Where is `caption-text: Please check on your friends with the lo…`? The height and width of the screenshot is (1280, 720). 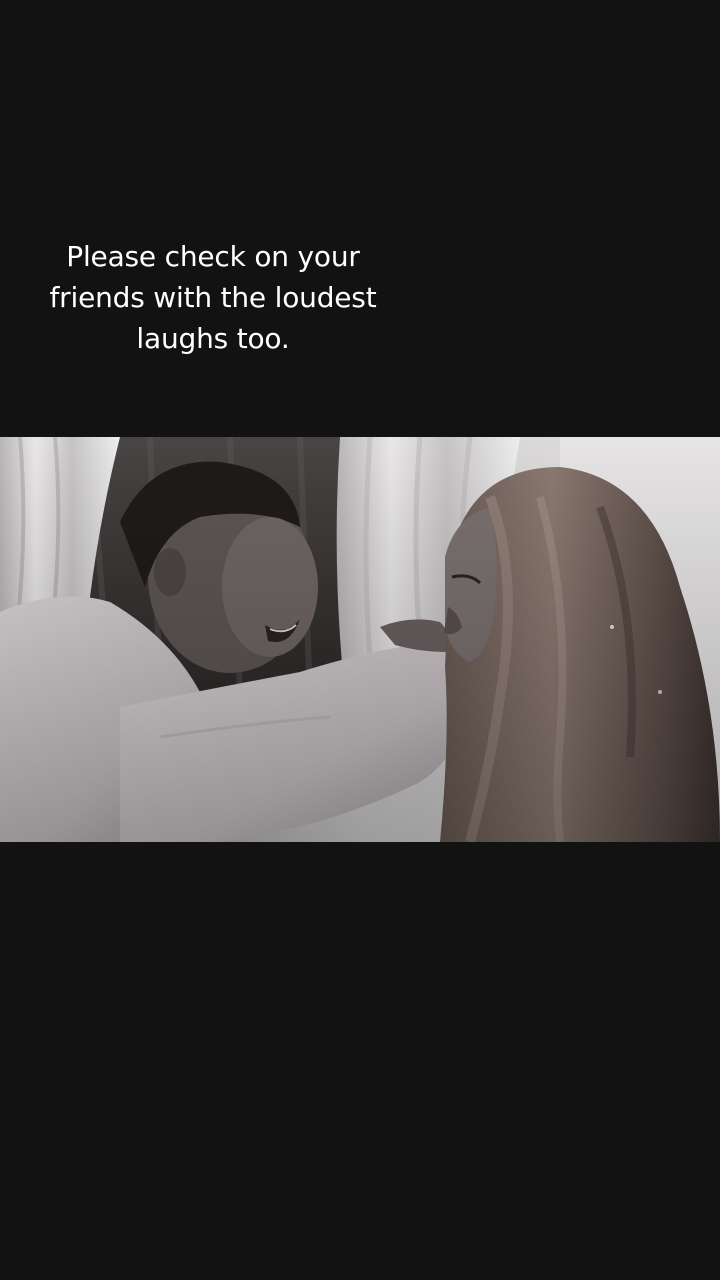
caption-text: Please check on your friends with the lo… is located at coordinates (213, 297).